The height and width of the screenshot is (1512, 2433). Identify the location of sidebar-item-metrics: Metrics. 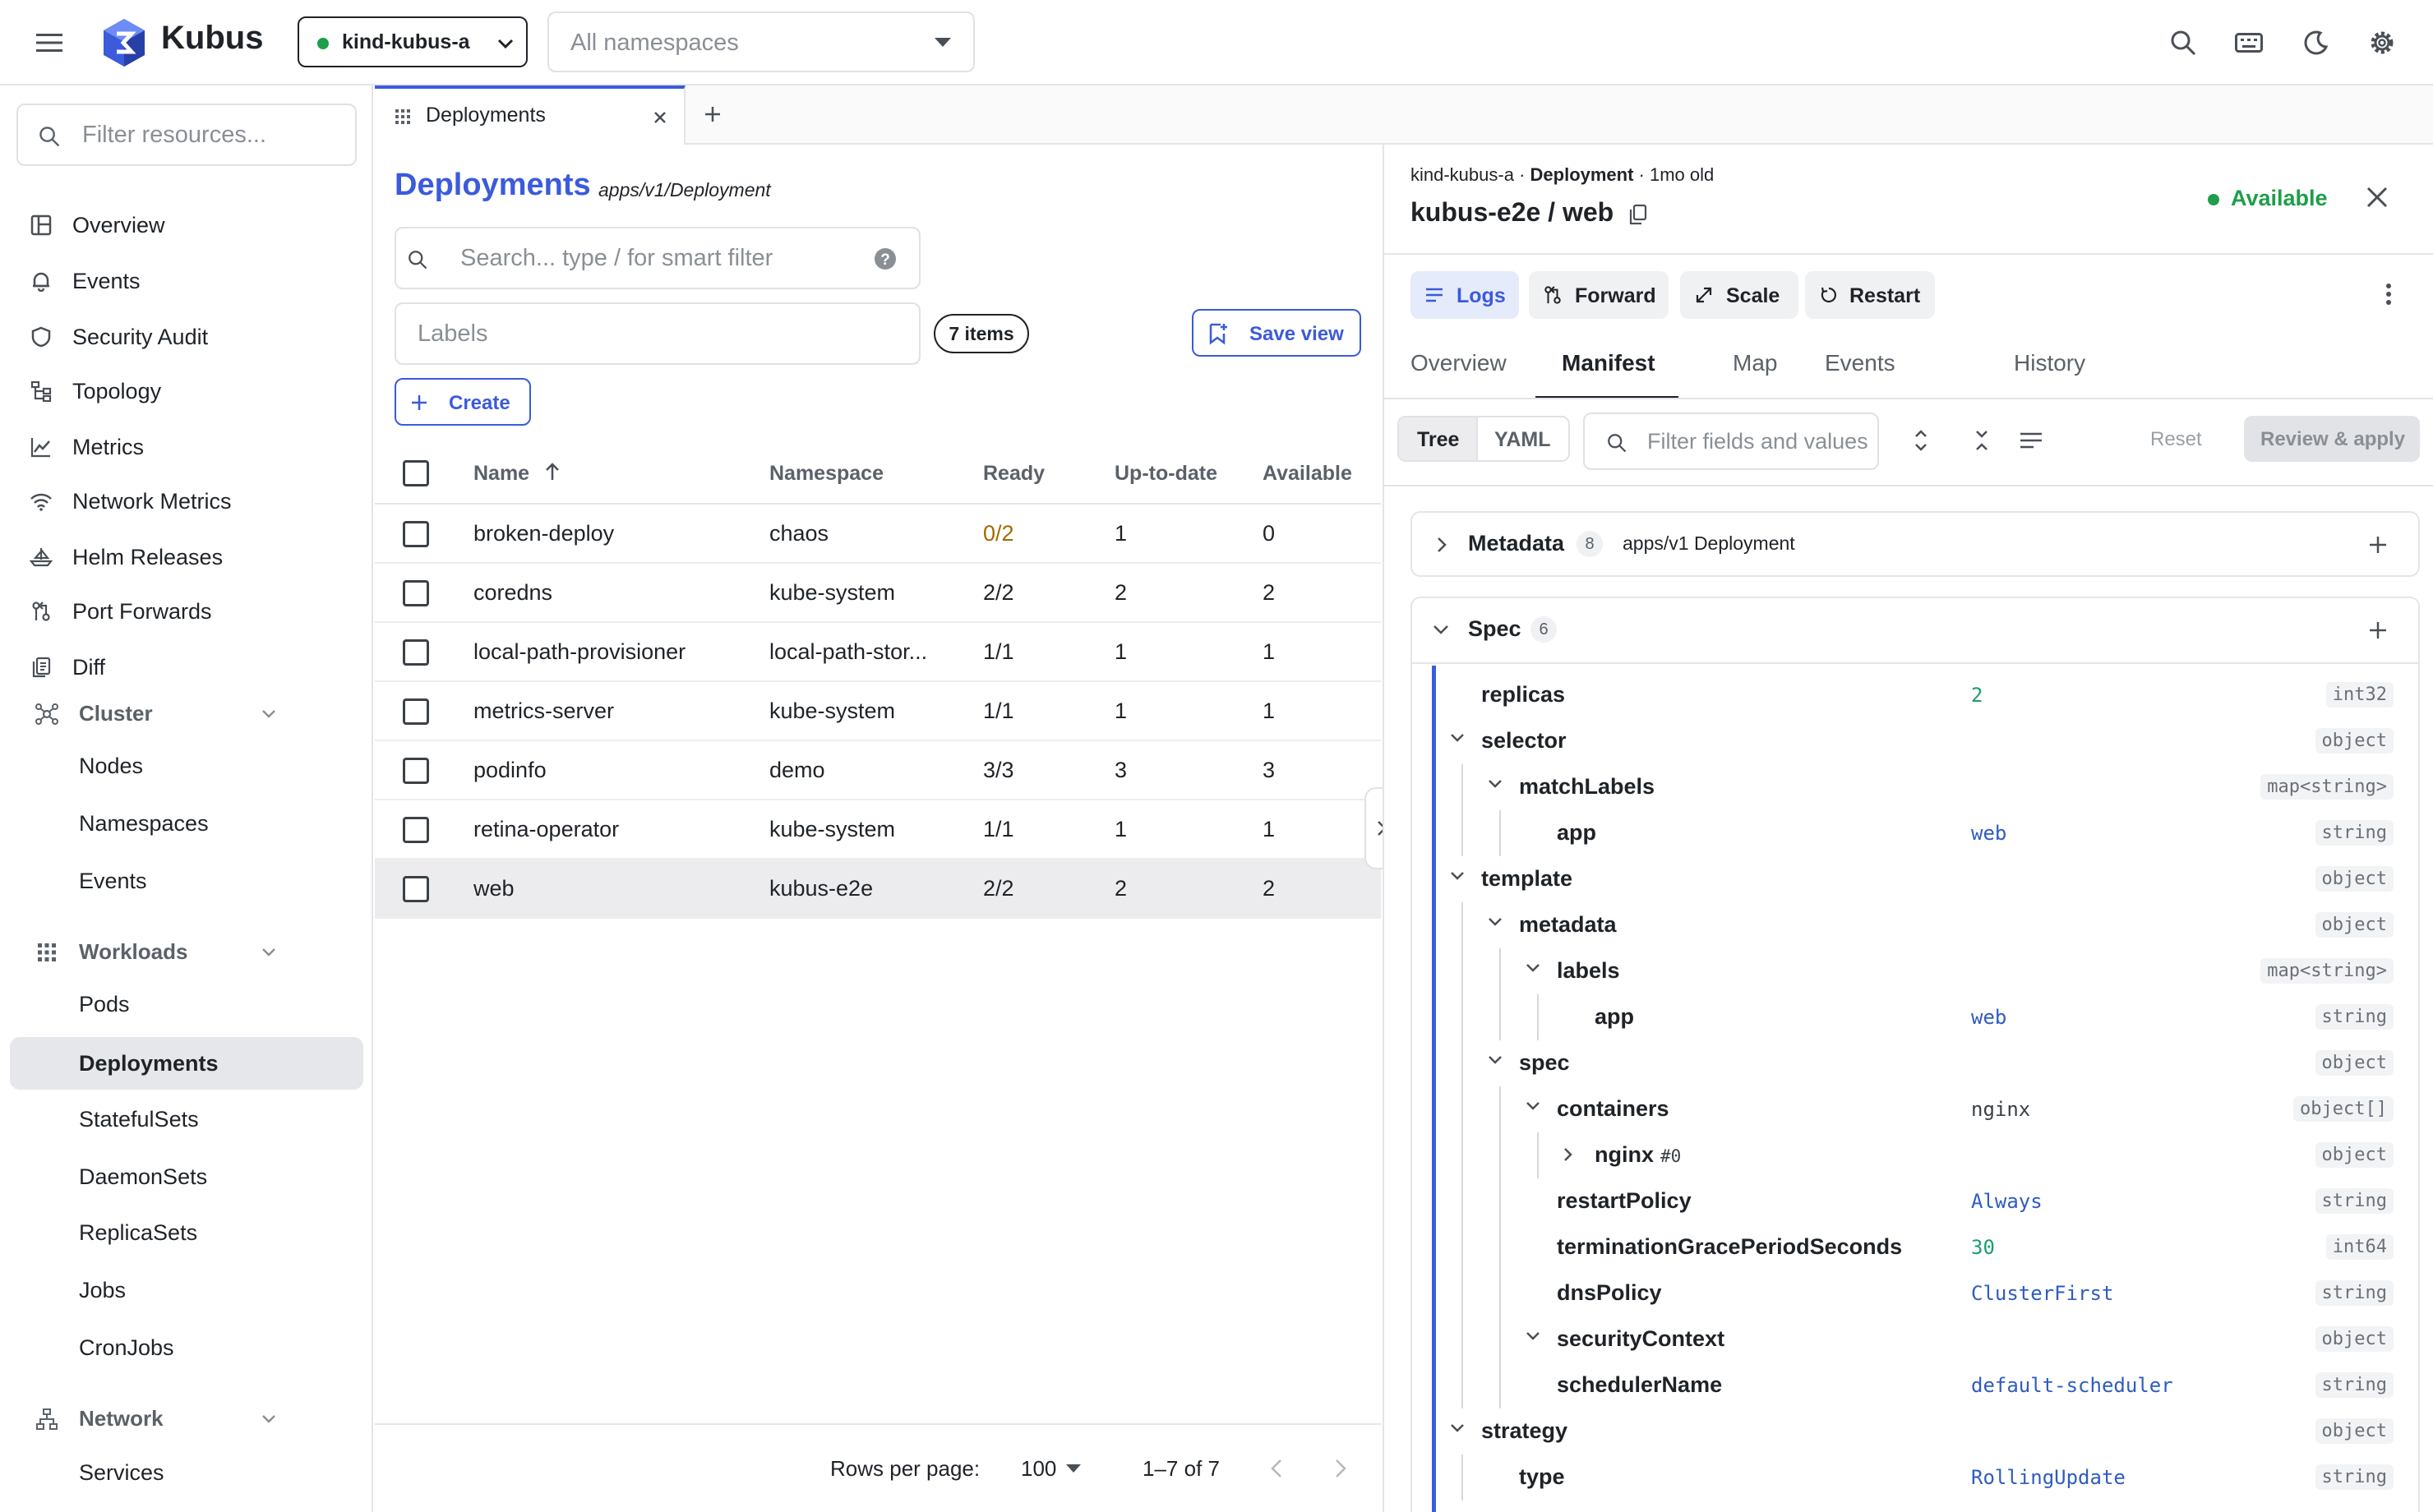
(186, 447).